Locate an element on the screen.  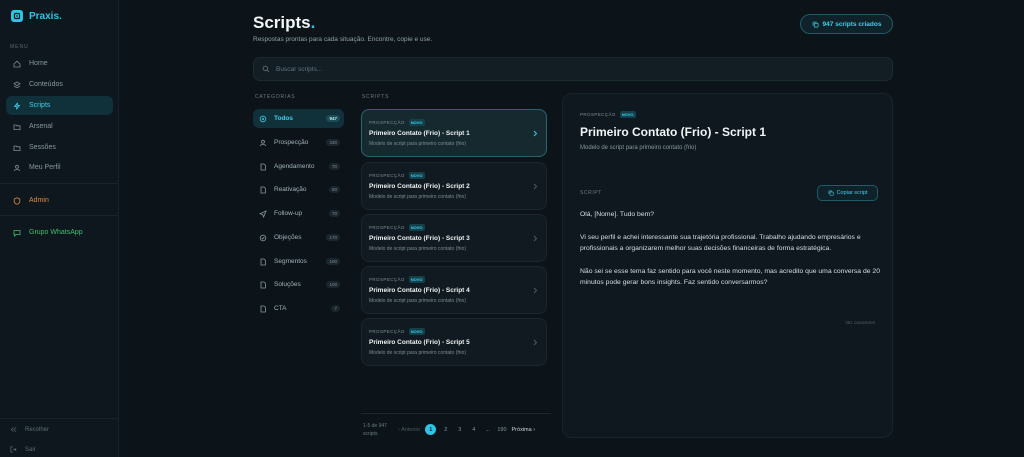
sidebar-item-meu-perfil: Meu Perfil is located at coordinates (59, 167).